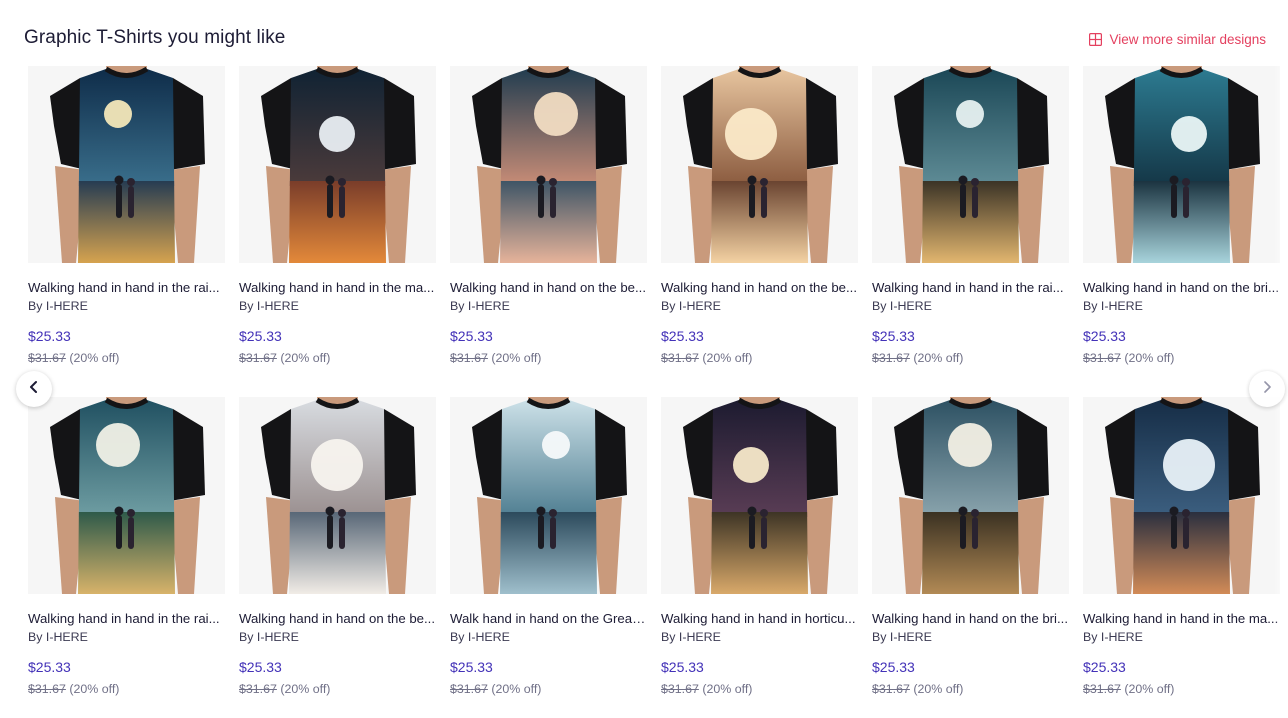  I want to click on view-more-link: View more similar designs, so click(1177, 39).